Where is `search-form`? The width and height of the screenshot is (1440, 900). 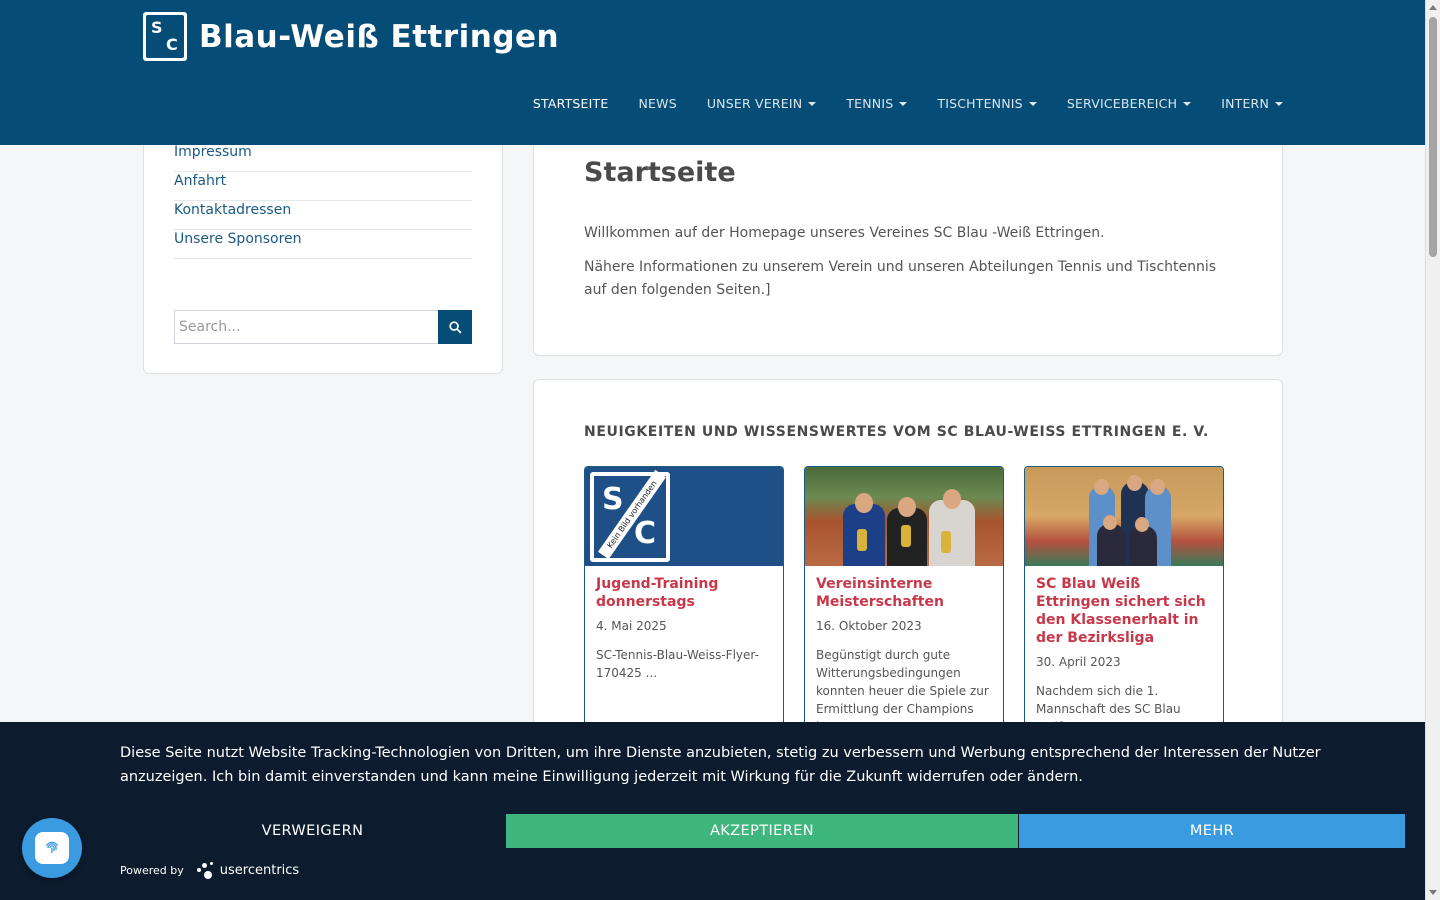
search-form is located at coordinates (323, 327).